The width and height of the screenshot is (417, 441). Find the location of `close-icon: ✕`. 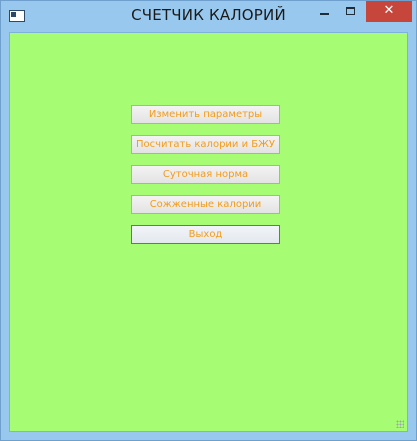

close-icon: ✕ is located at coordinates (389, 10).